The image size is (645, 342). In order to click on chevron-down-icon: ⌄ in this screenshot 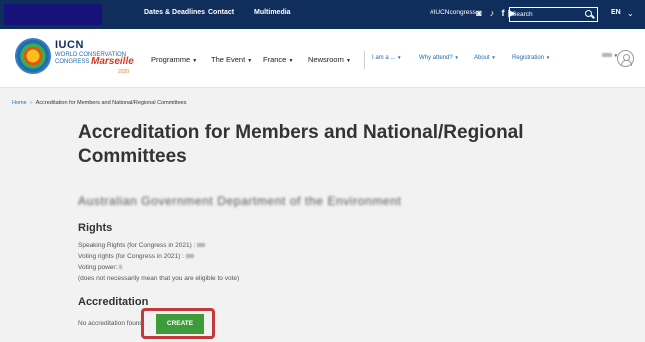, I will do `click(630, 13)`.